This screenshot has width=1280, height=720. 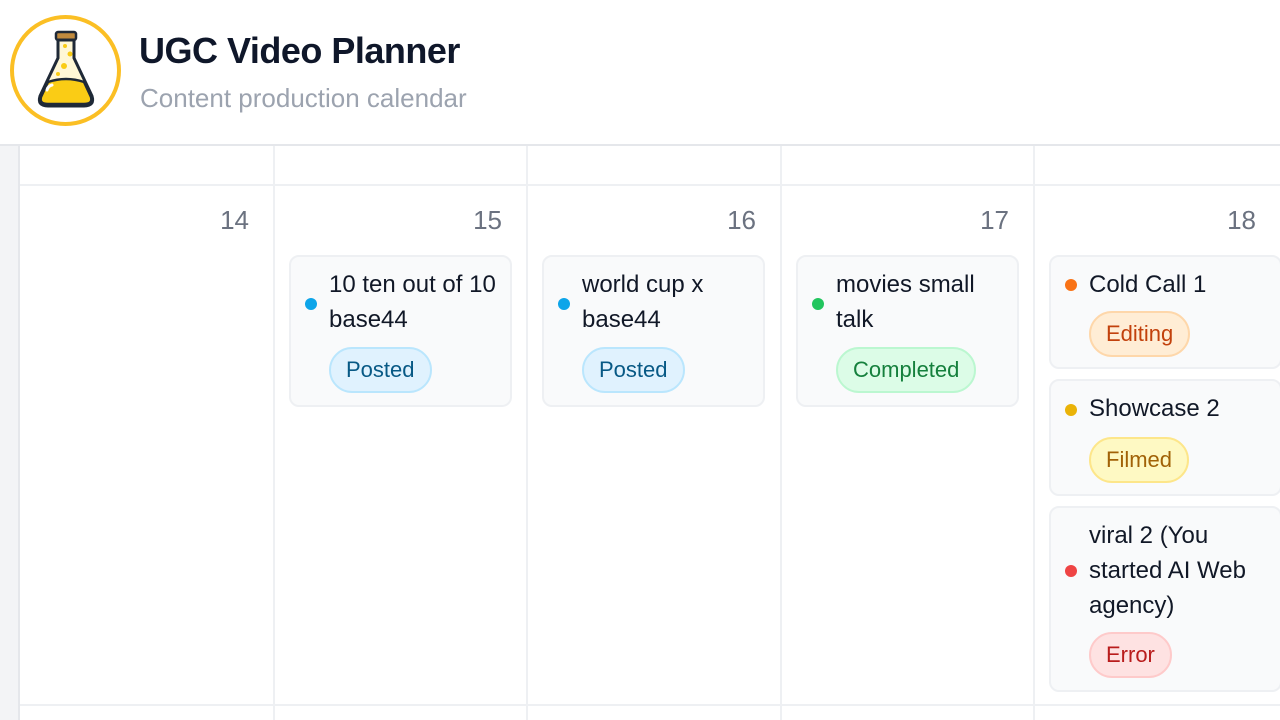 I want to click on app-logo, so click(x=65, y=70).